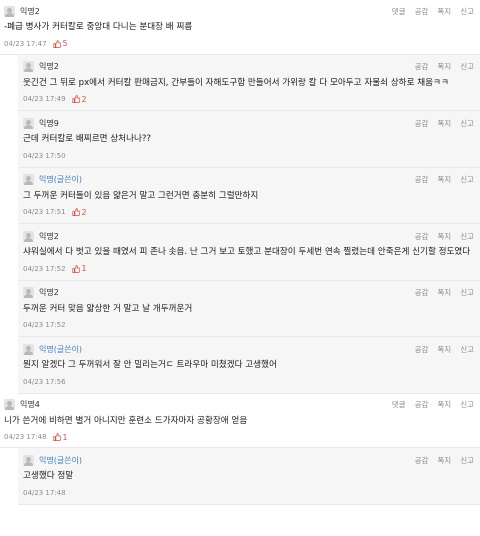 The width and height of the screenshot is (480, 536). What do you see at coordinates (48, 476) in the screenshot?
I see `comment-text: 고생했다 정말` at bounding box center [48, 476].